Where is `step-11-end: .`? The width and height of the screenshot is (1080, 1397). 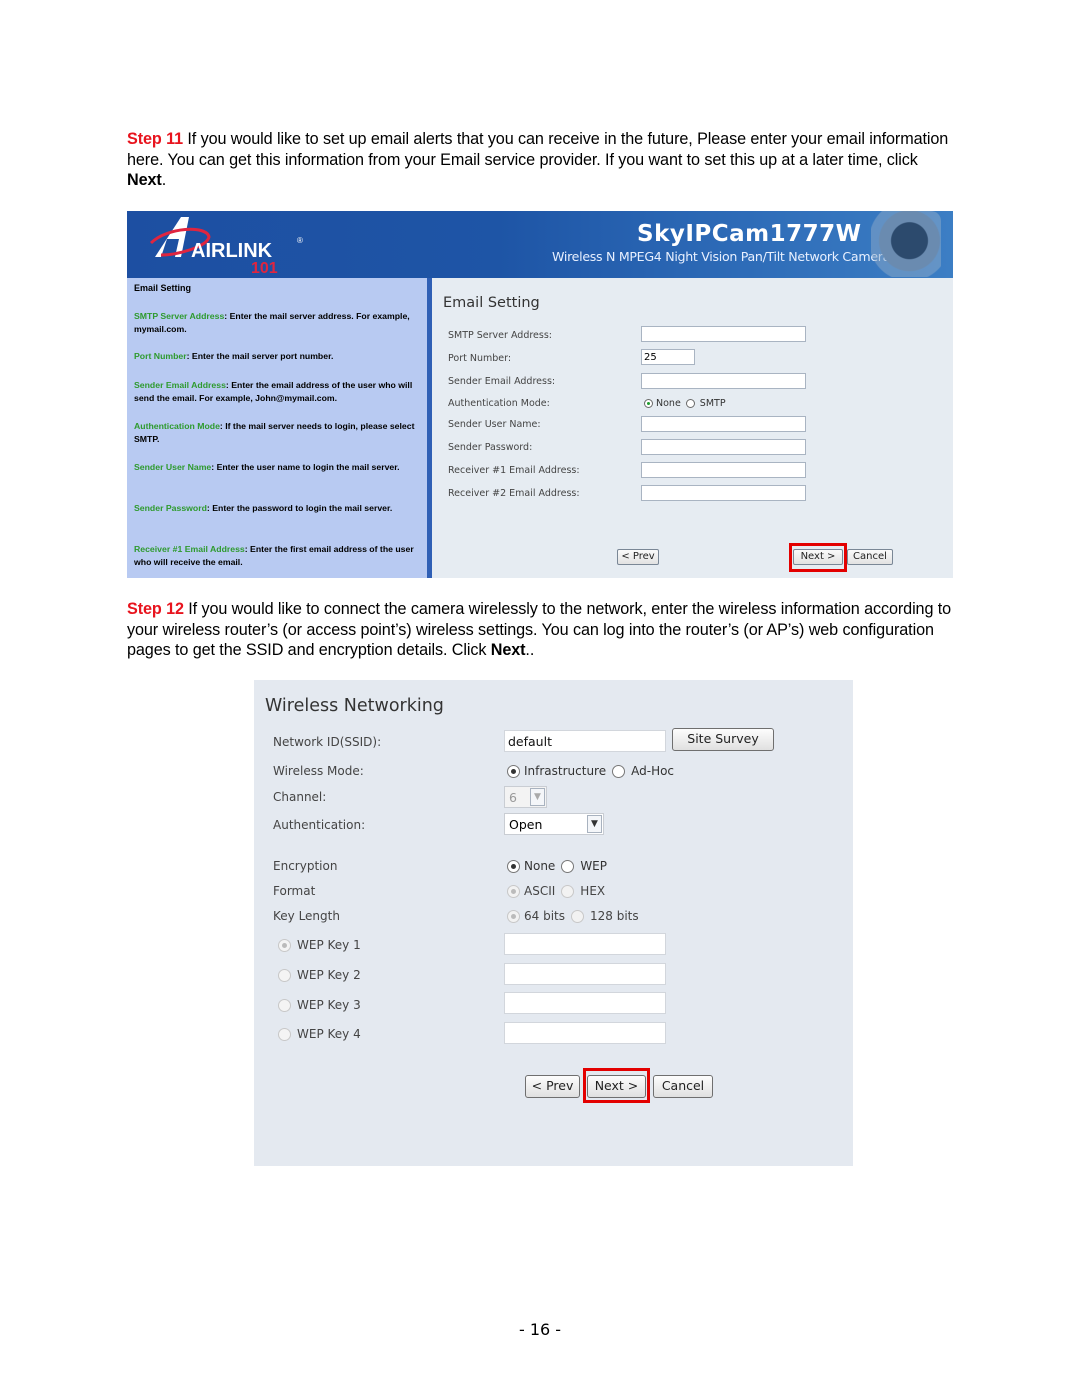
step-11-end: . is located at coordinates (164, 180).